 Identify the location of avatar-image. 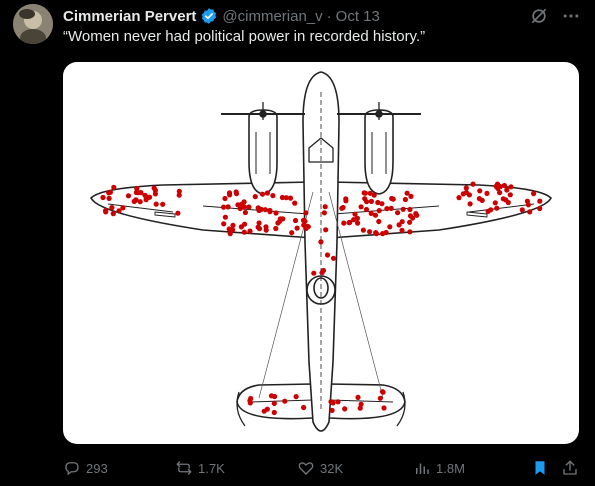
(33, 24).